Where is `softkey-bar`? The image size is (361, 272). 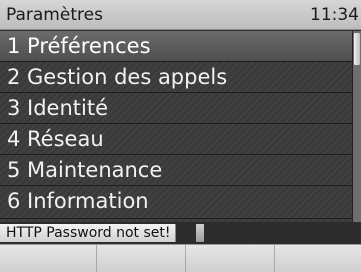 softkey-bar is located at coordinates (180, 258).